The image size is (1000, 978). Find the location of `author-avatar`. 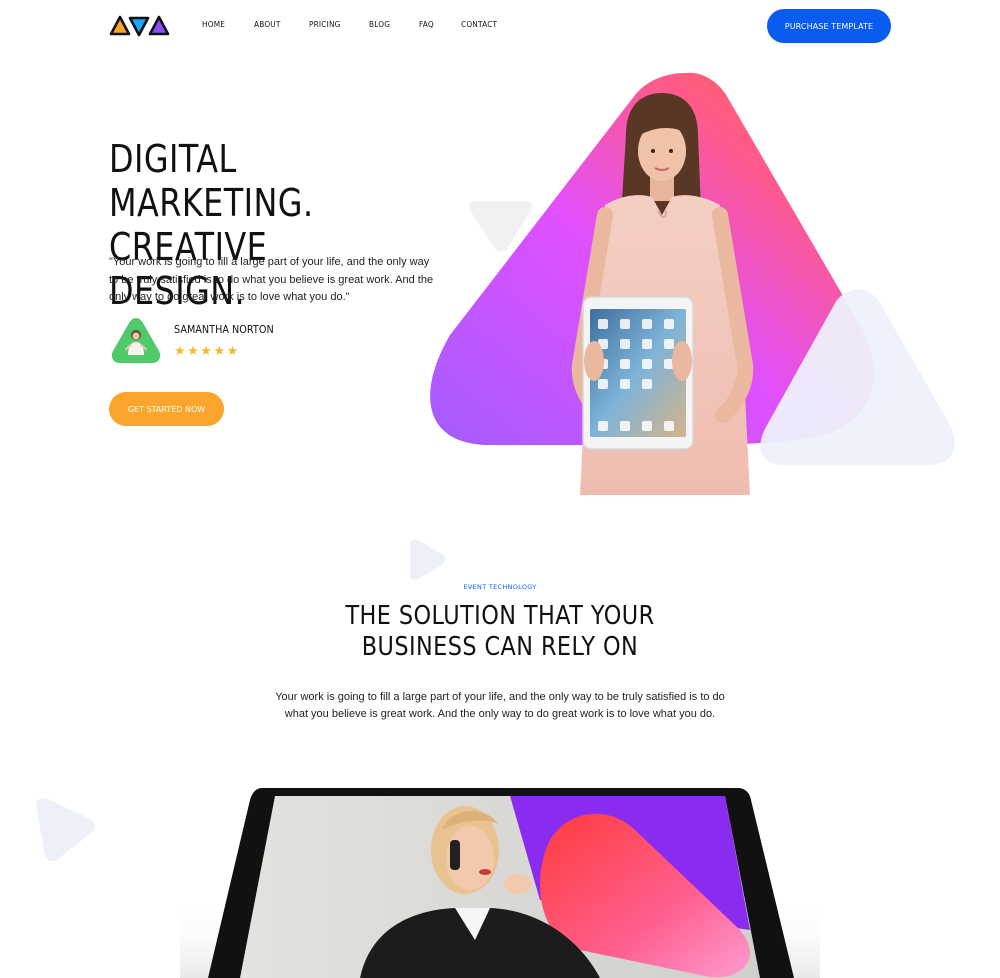

author-avatar is located at coordinates (136, 340).